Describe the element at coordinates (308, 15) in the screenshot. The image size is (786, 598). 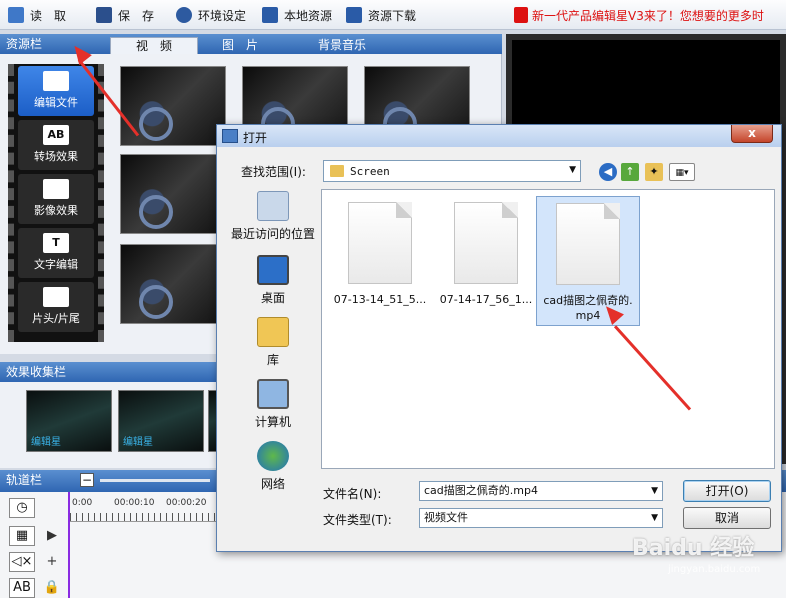
I see `local-resources-label: 本地资源` at that location.